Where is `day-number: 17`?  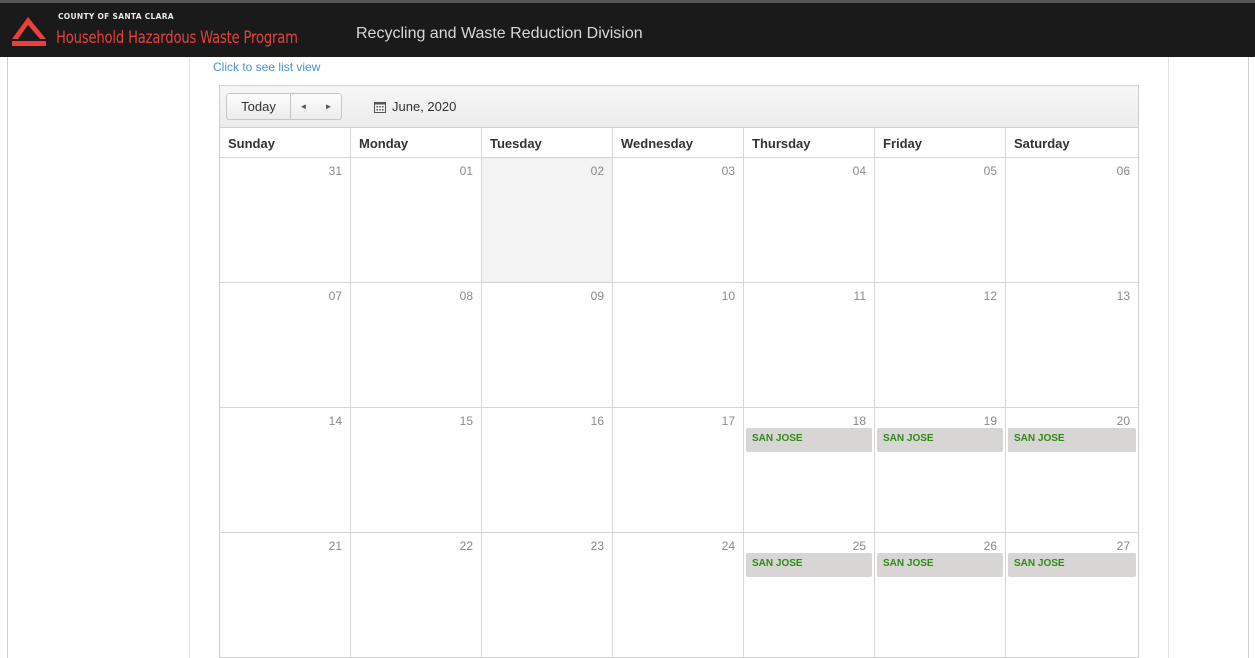 day-number: 17 is located at coordinates (728, 421).